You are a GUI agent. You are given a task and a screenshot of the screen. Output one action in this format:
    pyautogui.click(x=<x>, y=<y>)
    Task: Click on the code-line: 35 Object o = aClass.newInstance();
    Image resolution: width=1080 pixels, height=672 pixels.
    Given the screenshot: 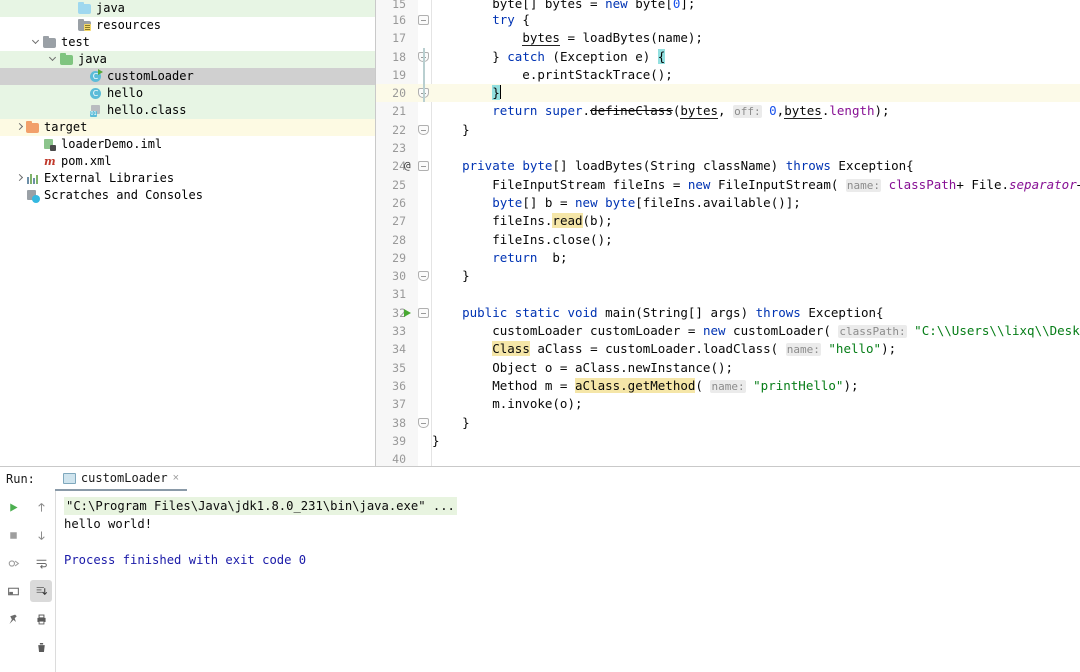 What is the action you would take?
    pyautogui.click(x=728, y=368)
    